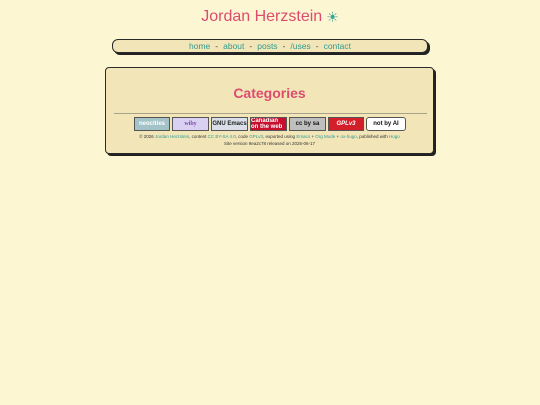  I want to click on not-by-ai-badge: not by AI, so click(386, 124).